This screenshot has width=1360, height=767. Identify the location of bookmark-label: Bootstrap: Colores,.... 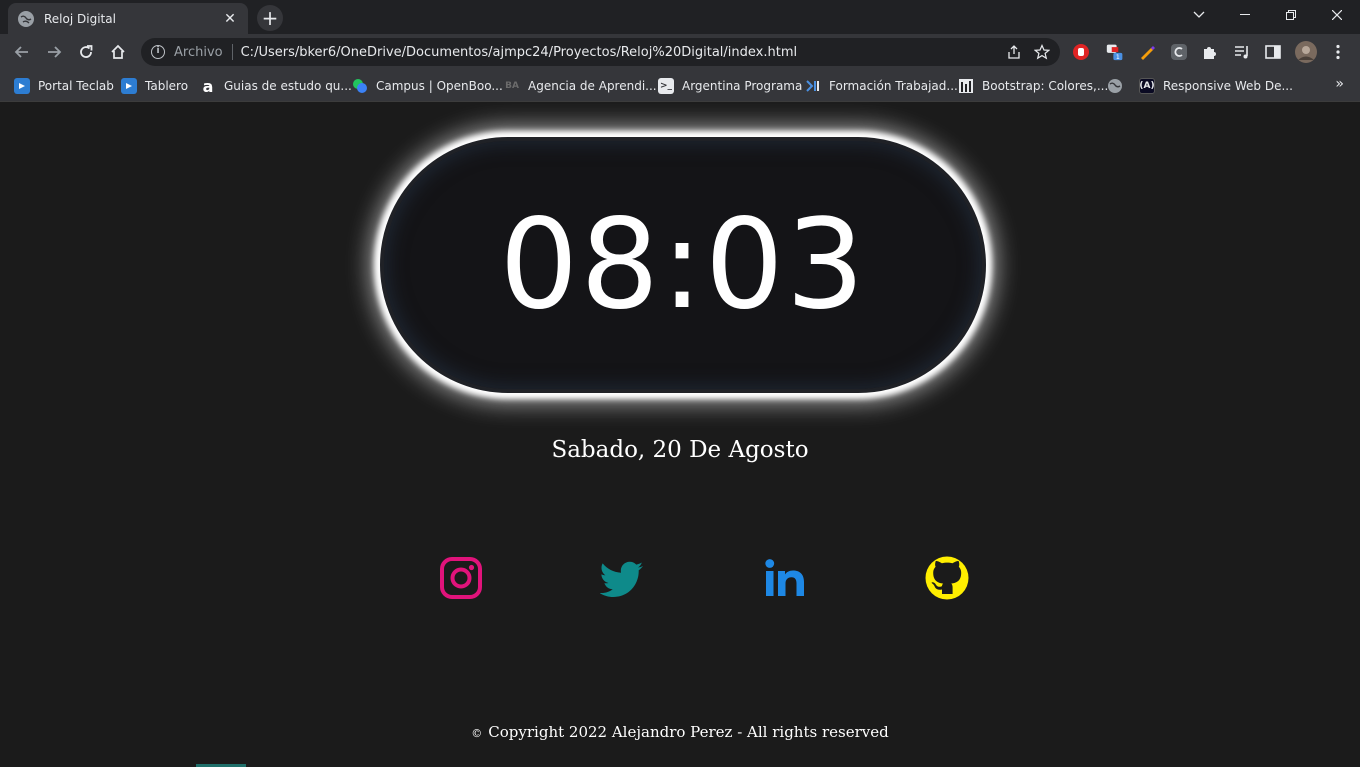
(1045, 86).